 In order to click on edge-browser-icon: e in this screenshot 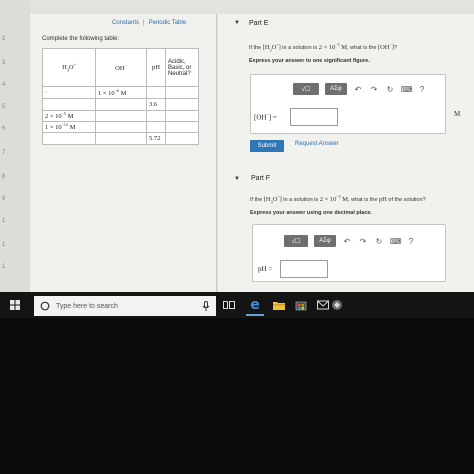, I will do `click(255, 306)`.